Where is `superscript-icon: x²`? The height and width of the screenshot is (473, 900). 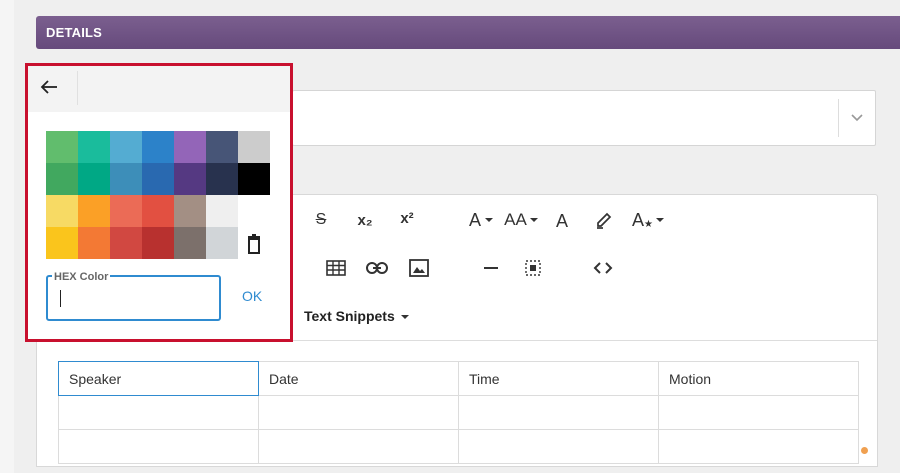 superscript-icon: x² is located at coordinates (407, 218).